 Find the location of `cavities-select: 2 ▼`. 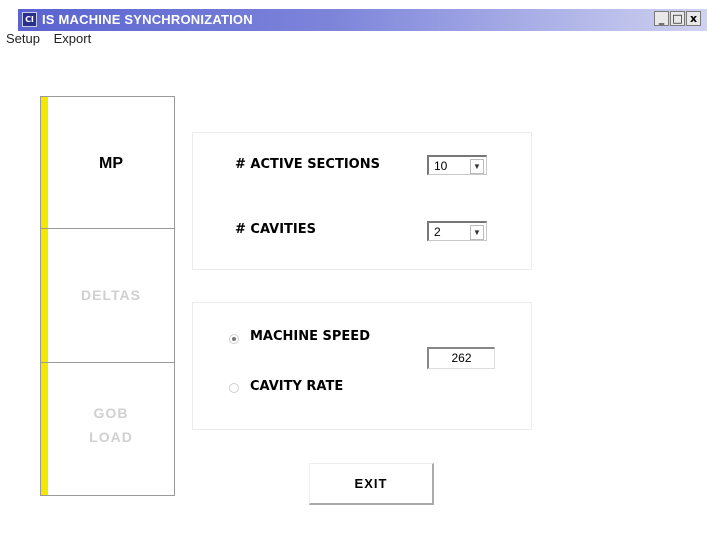

cavities-select: 2 ▼ is located at coordinates (457, 231).